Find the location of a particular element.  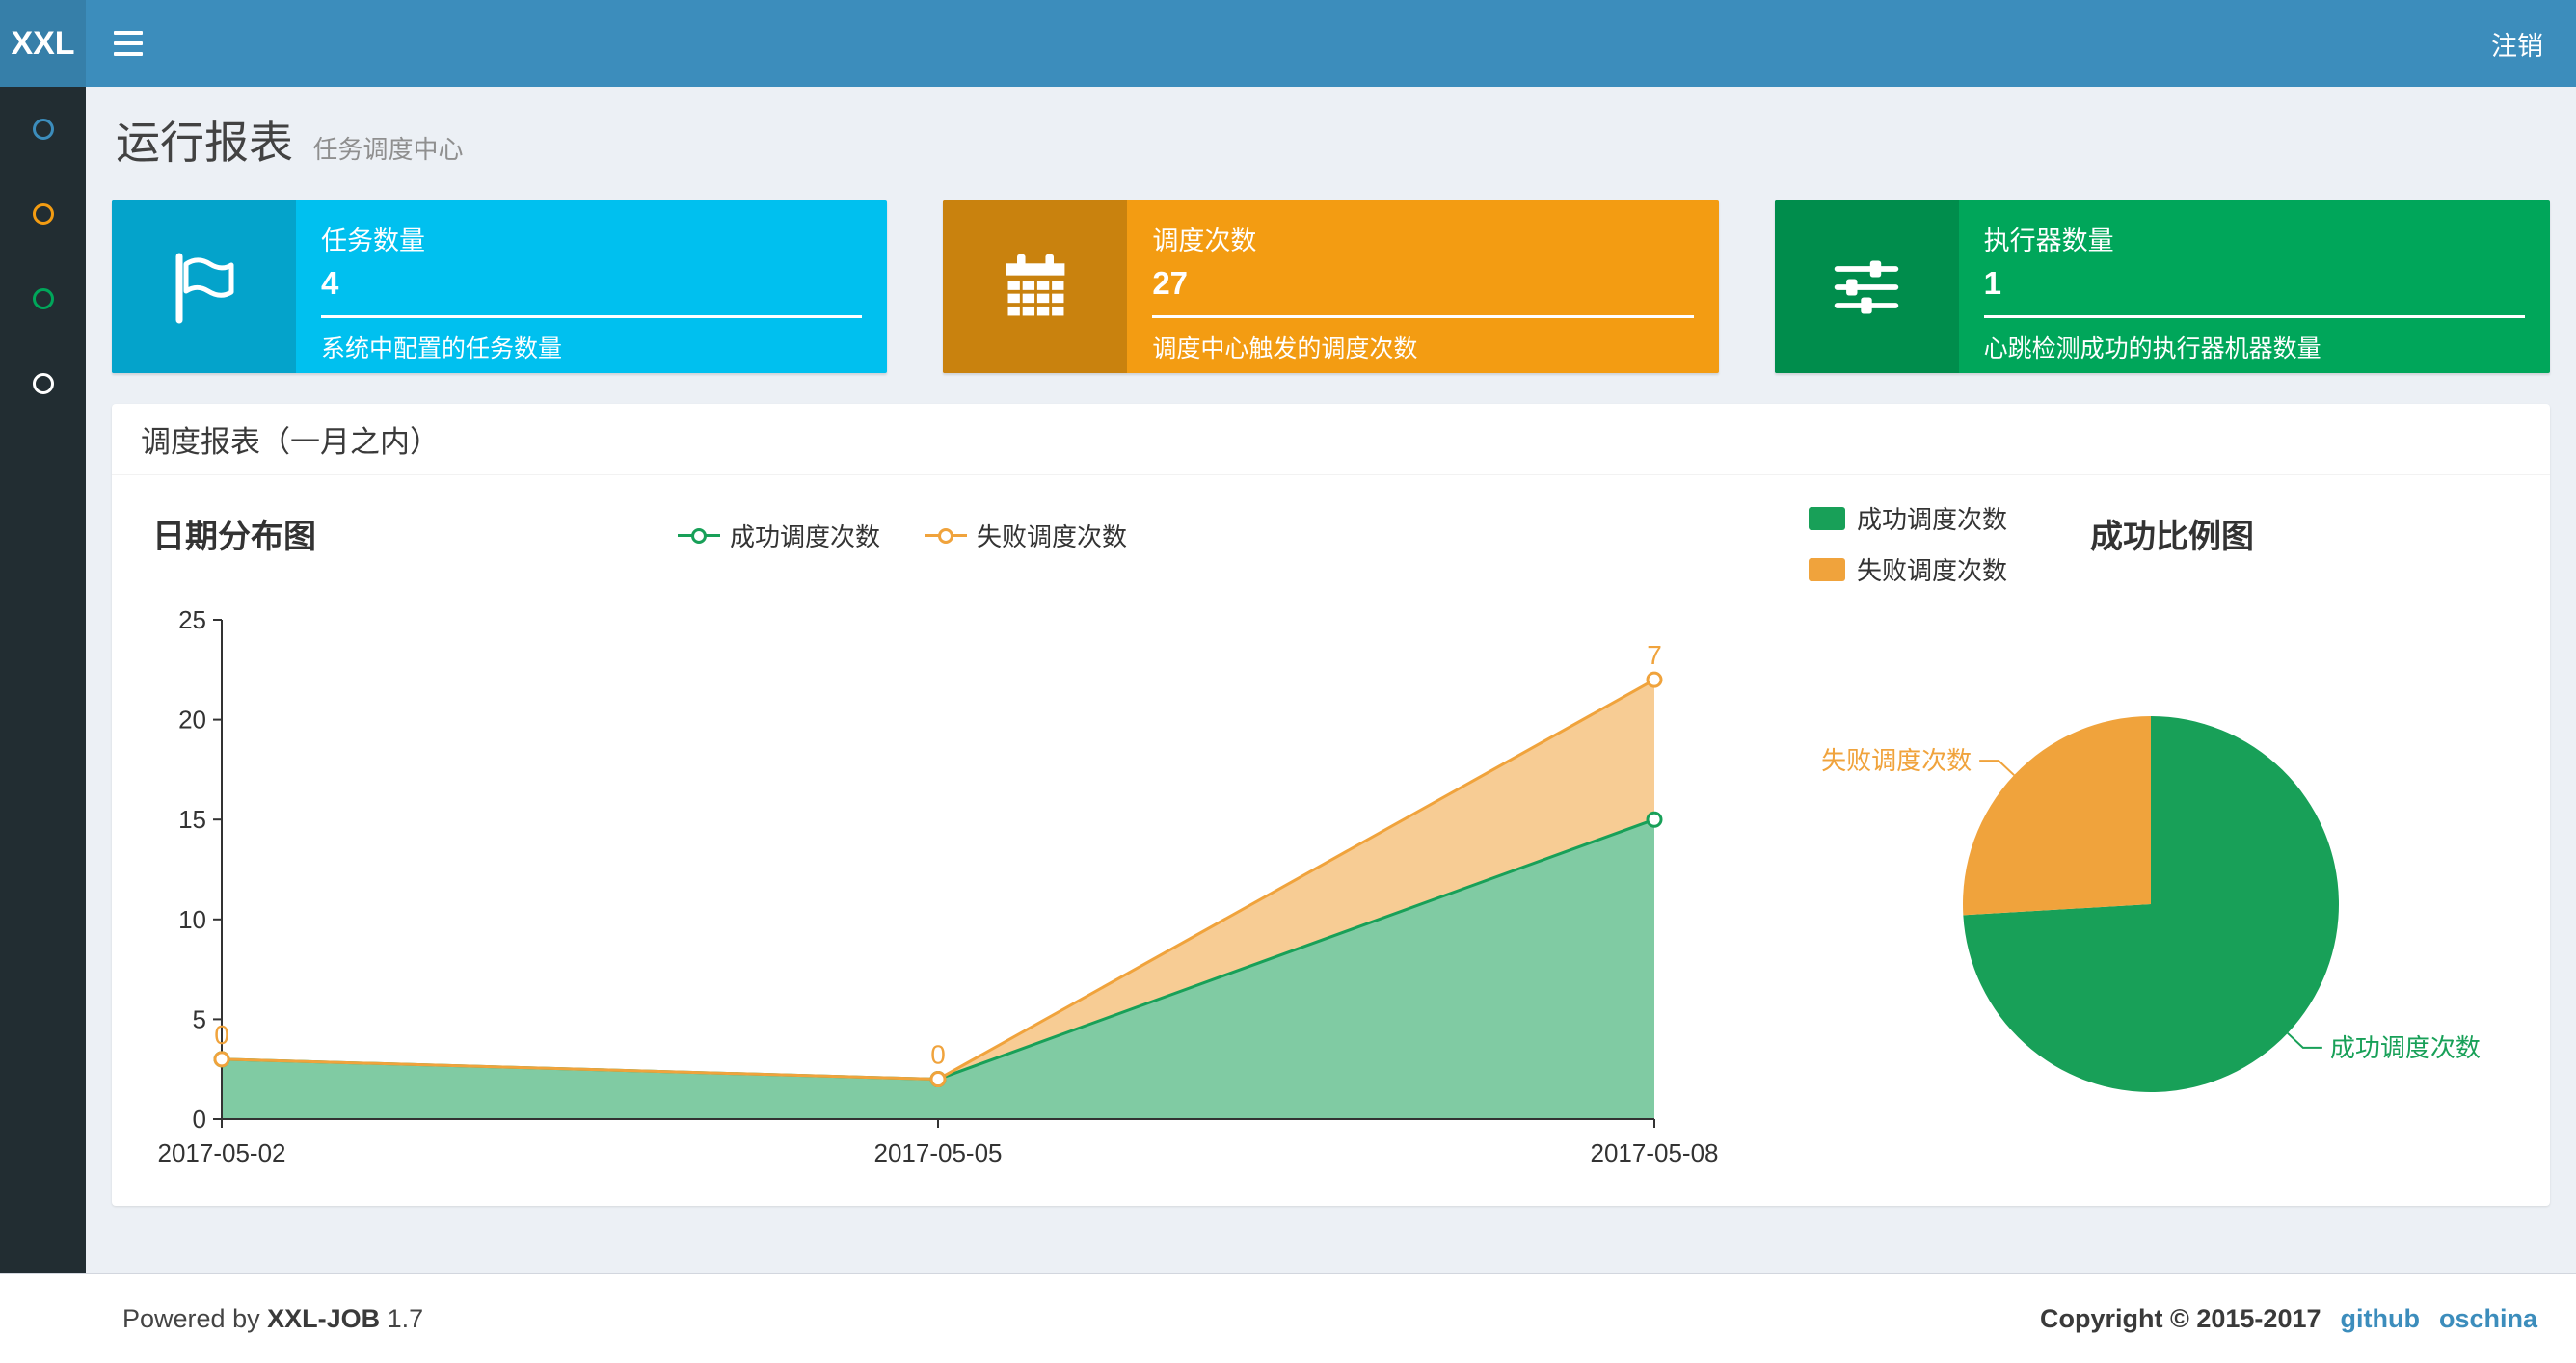

pie-legend-fail: 失败调度次数 is located at coordinates (1908, 569).